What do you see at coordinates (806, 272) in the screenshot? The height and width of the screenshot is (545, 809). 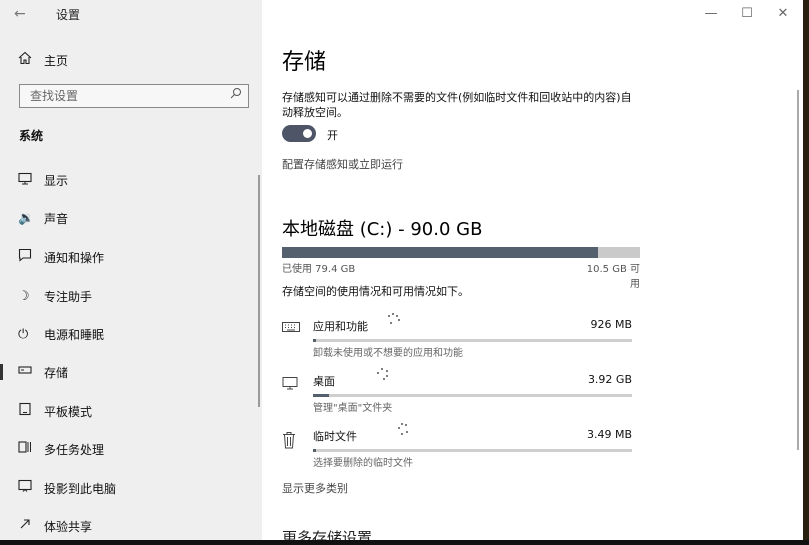 I see `desktop-background-strip` at bounding box center [806, 272].